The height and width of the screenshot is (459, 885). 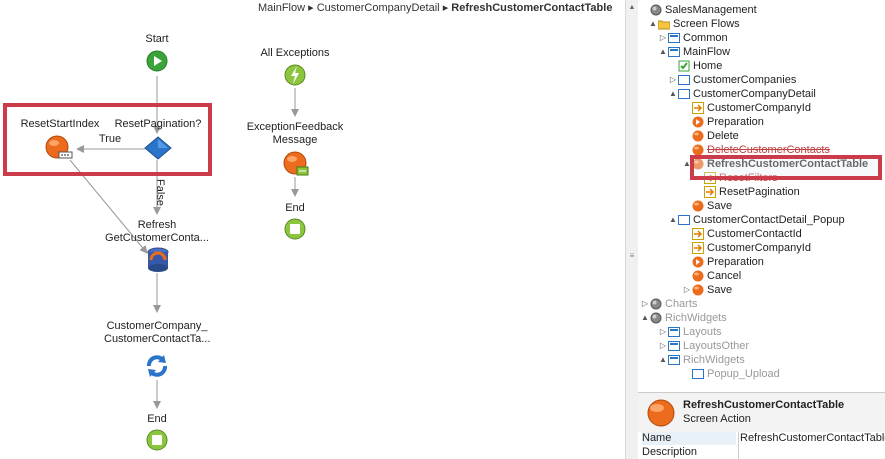 What do you see at coordinates (769, 220) in the screenshot?
I see `tree-item-label: CustomerContactDetail_Popup` at bounding box center [769, 220].